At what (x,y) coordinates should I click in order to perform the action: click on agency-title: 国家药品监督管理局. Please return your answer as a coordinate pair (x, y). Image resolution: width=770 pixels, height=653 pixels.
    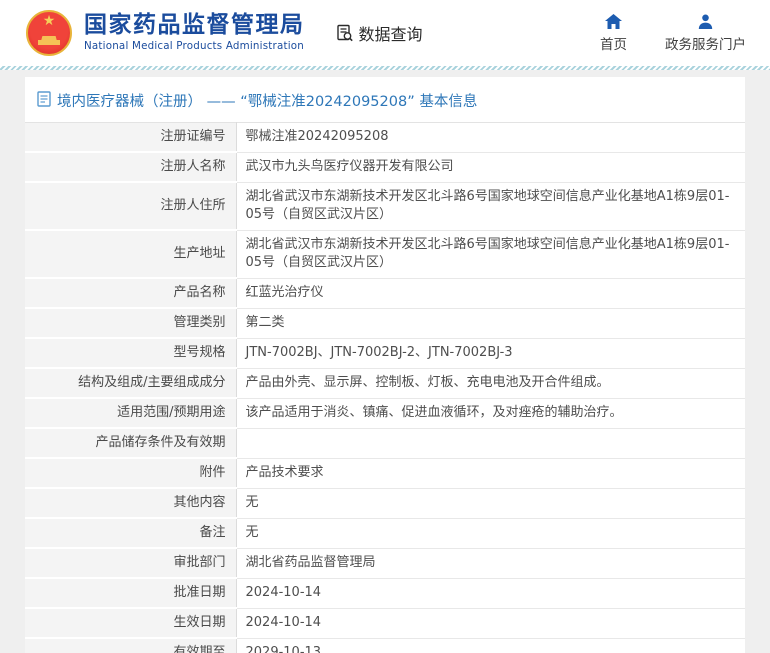
    Looking at the image, I should click on (194, 25).